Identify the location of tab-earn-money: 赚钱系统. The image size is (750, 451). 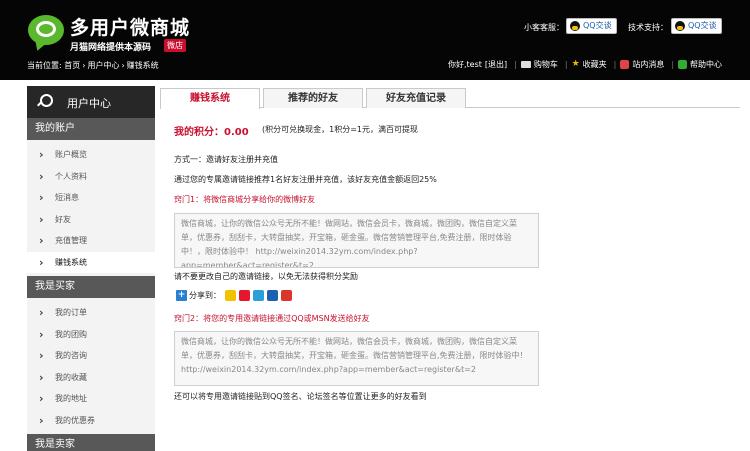
(210, 98).